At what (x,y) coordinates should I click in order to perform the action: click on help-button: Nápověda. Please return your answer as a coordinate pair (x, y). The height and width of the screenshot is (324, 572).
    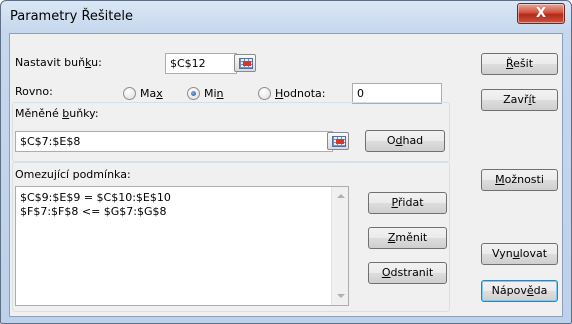
    Looking at the image, I should click on (519, 291).